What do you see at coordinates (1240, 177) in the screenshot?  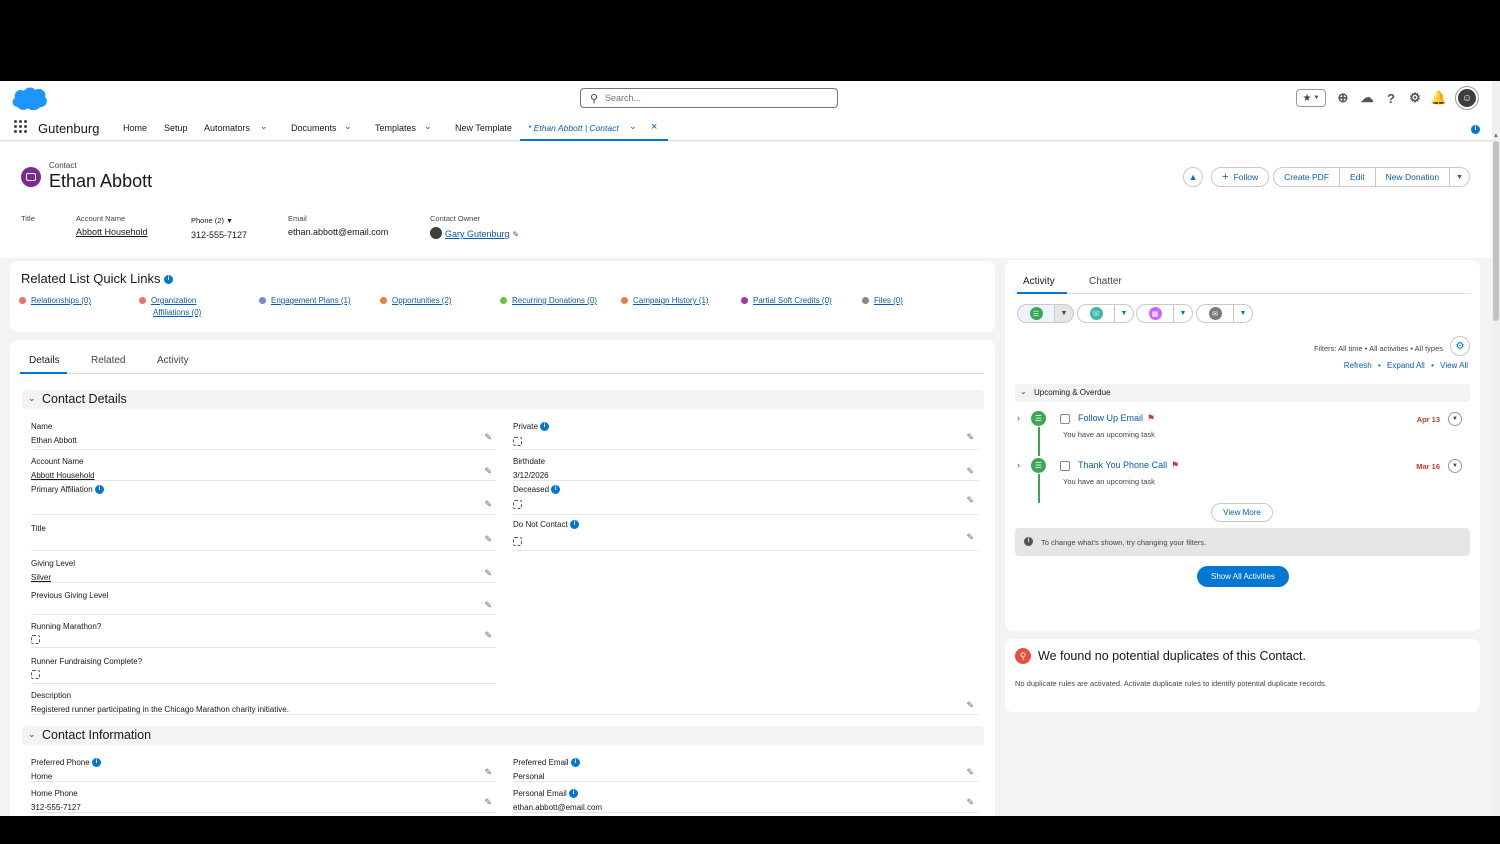 I see `follow-button: + Follow` at bounding box center [1240, 177].